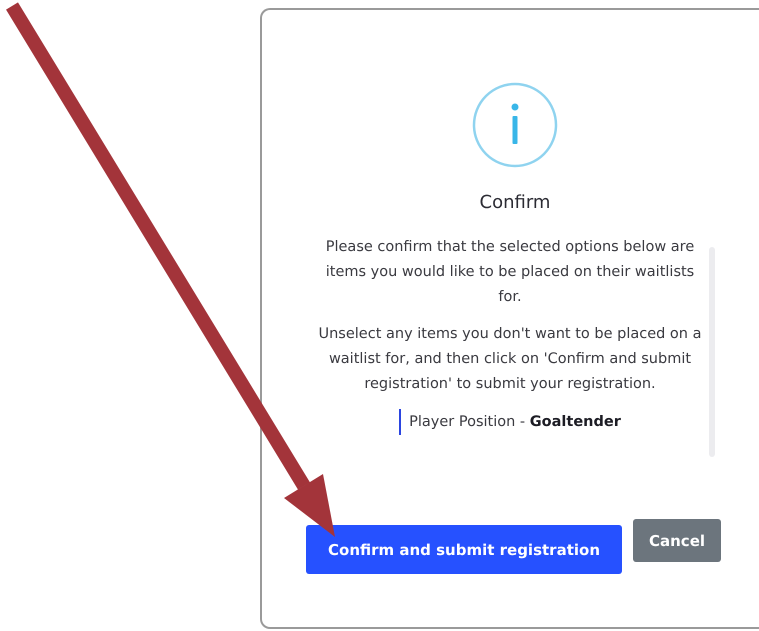 The width and height of the screenshot is (759, 631). I want to click on info-icon, so click(515, 125).